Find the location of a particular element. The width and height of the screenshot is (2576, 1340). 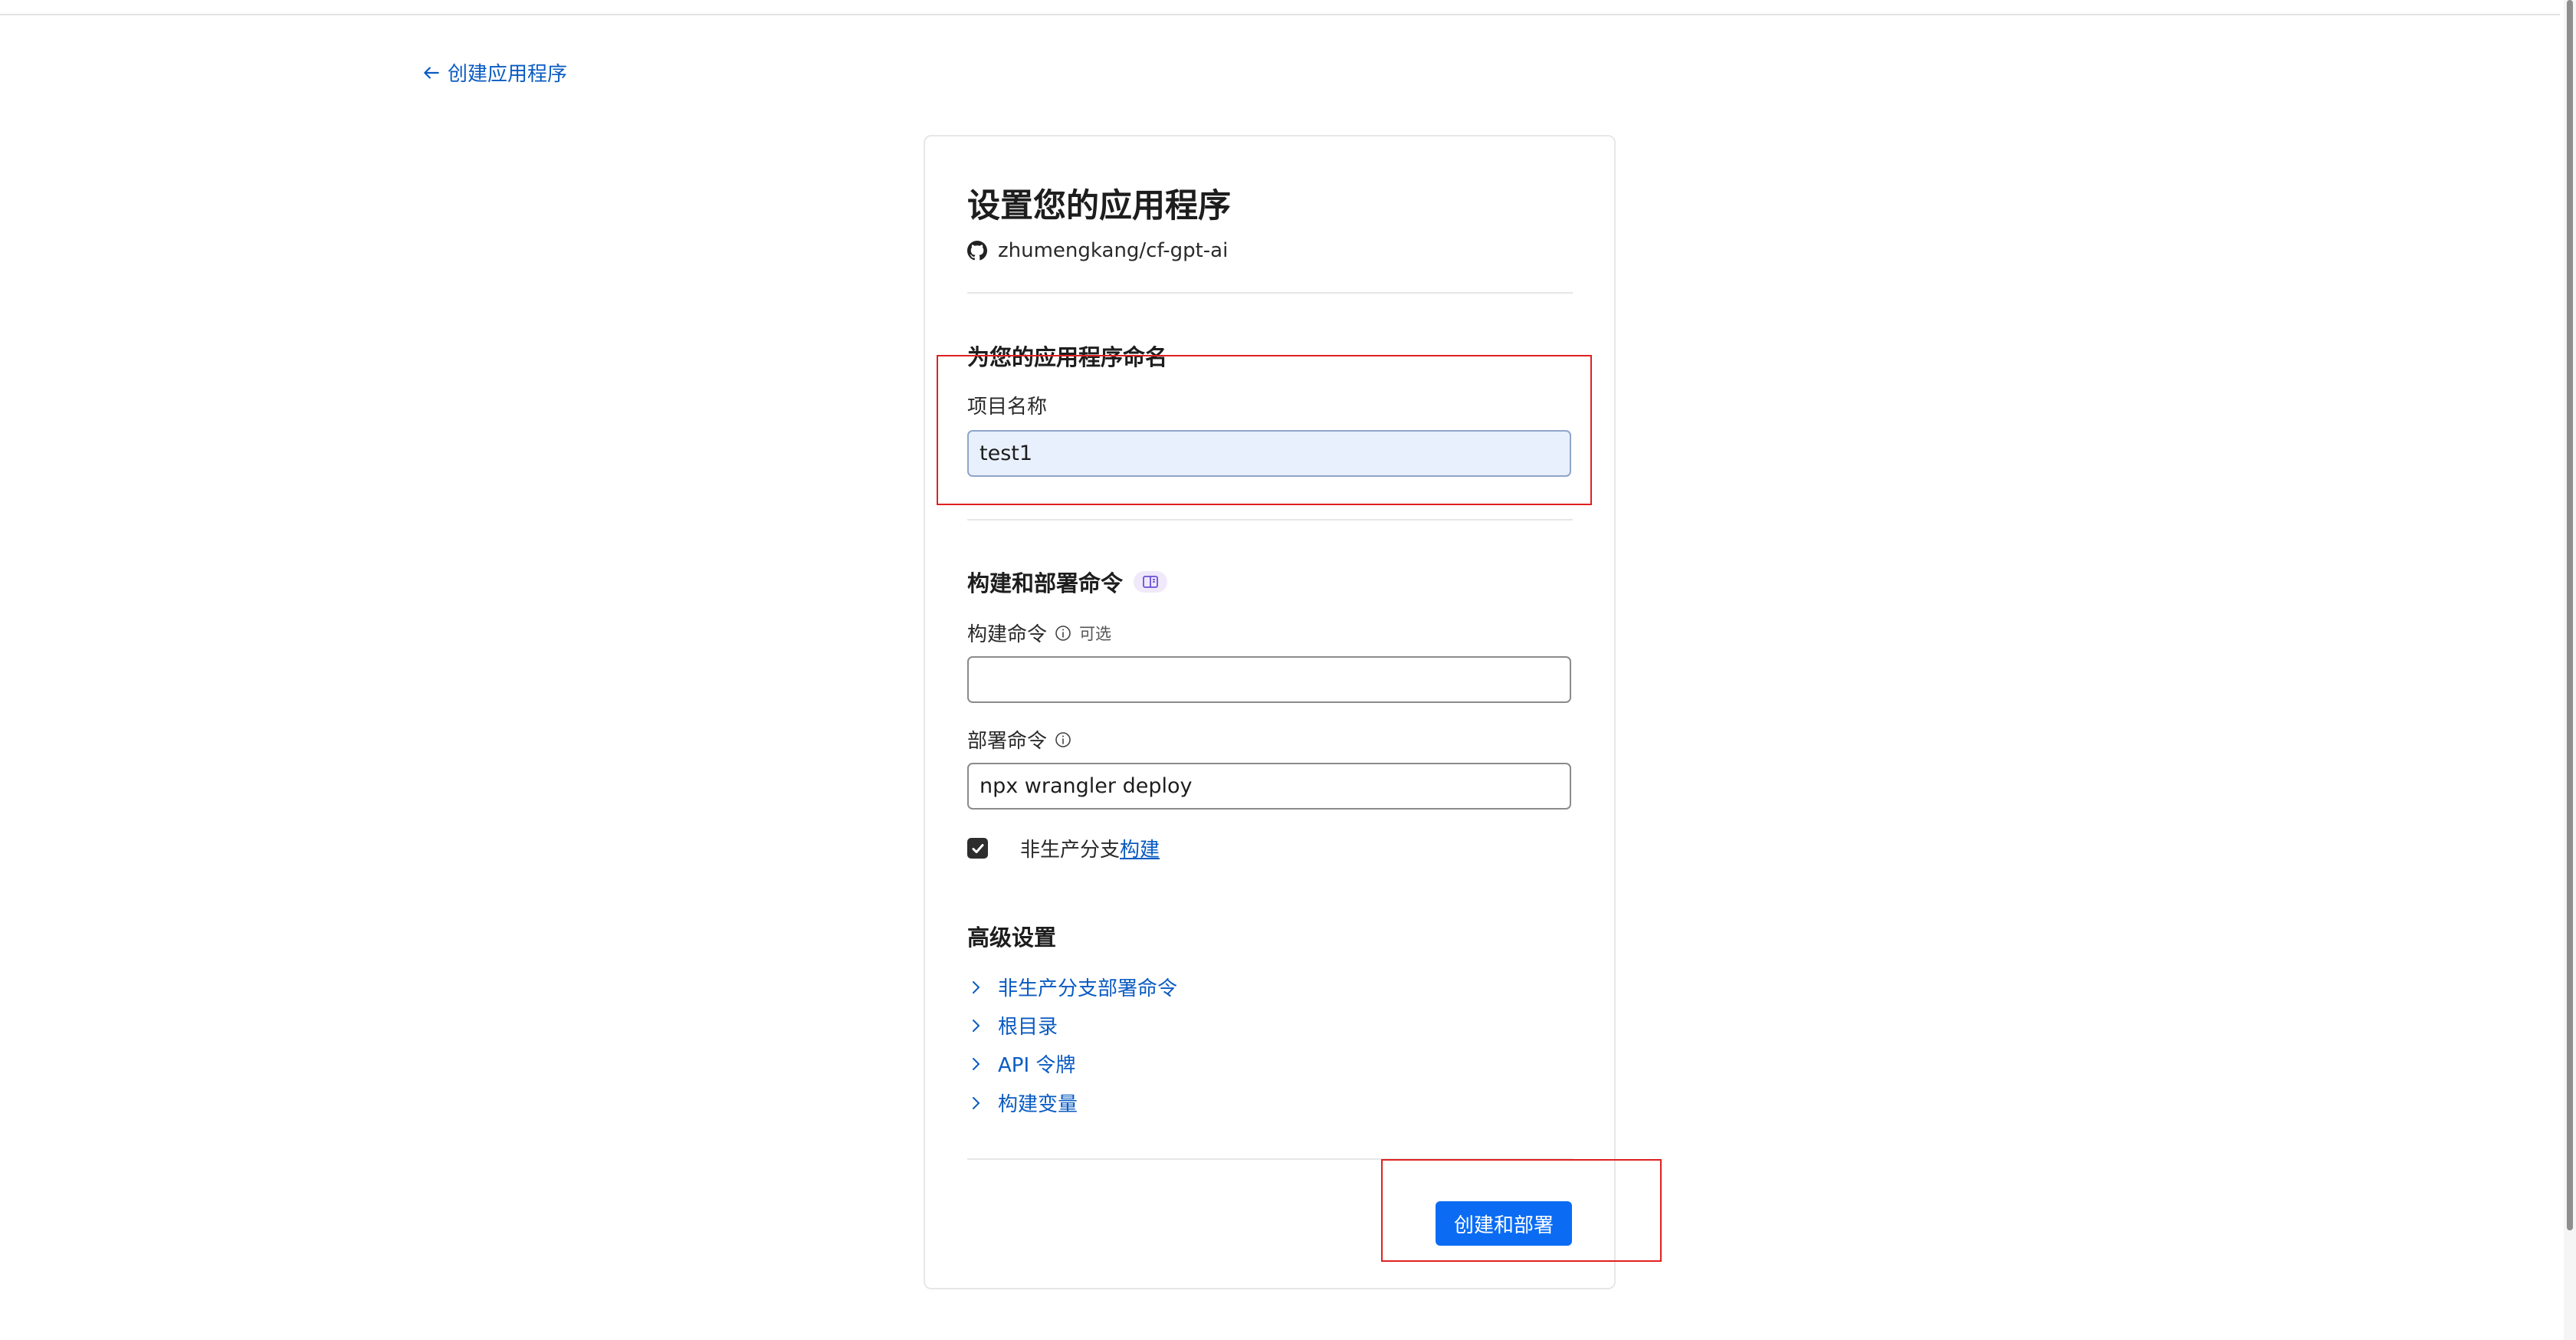

highlight-box-name is located at coordinates (1264, 430).